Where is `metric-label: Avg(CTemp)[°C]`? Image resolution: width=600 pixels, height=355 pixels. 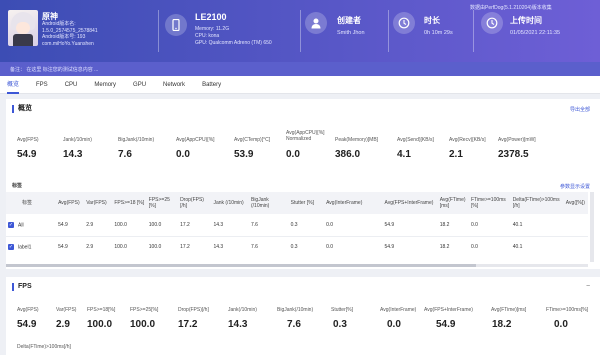
metric-label: Avg(CTemp)[°C] is located at coordinates (252, 140).